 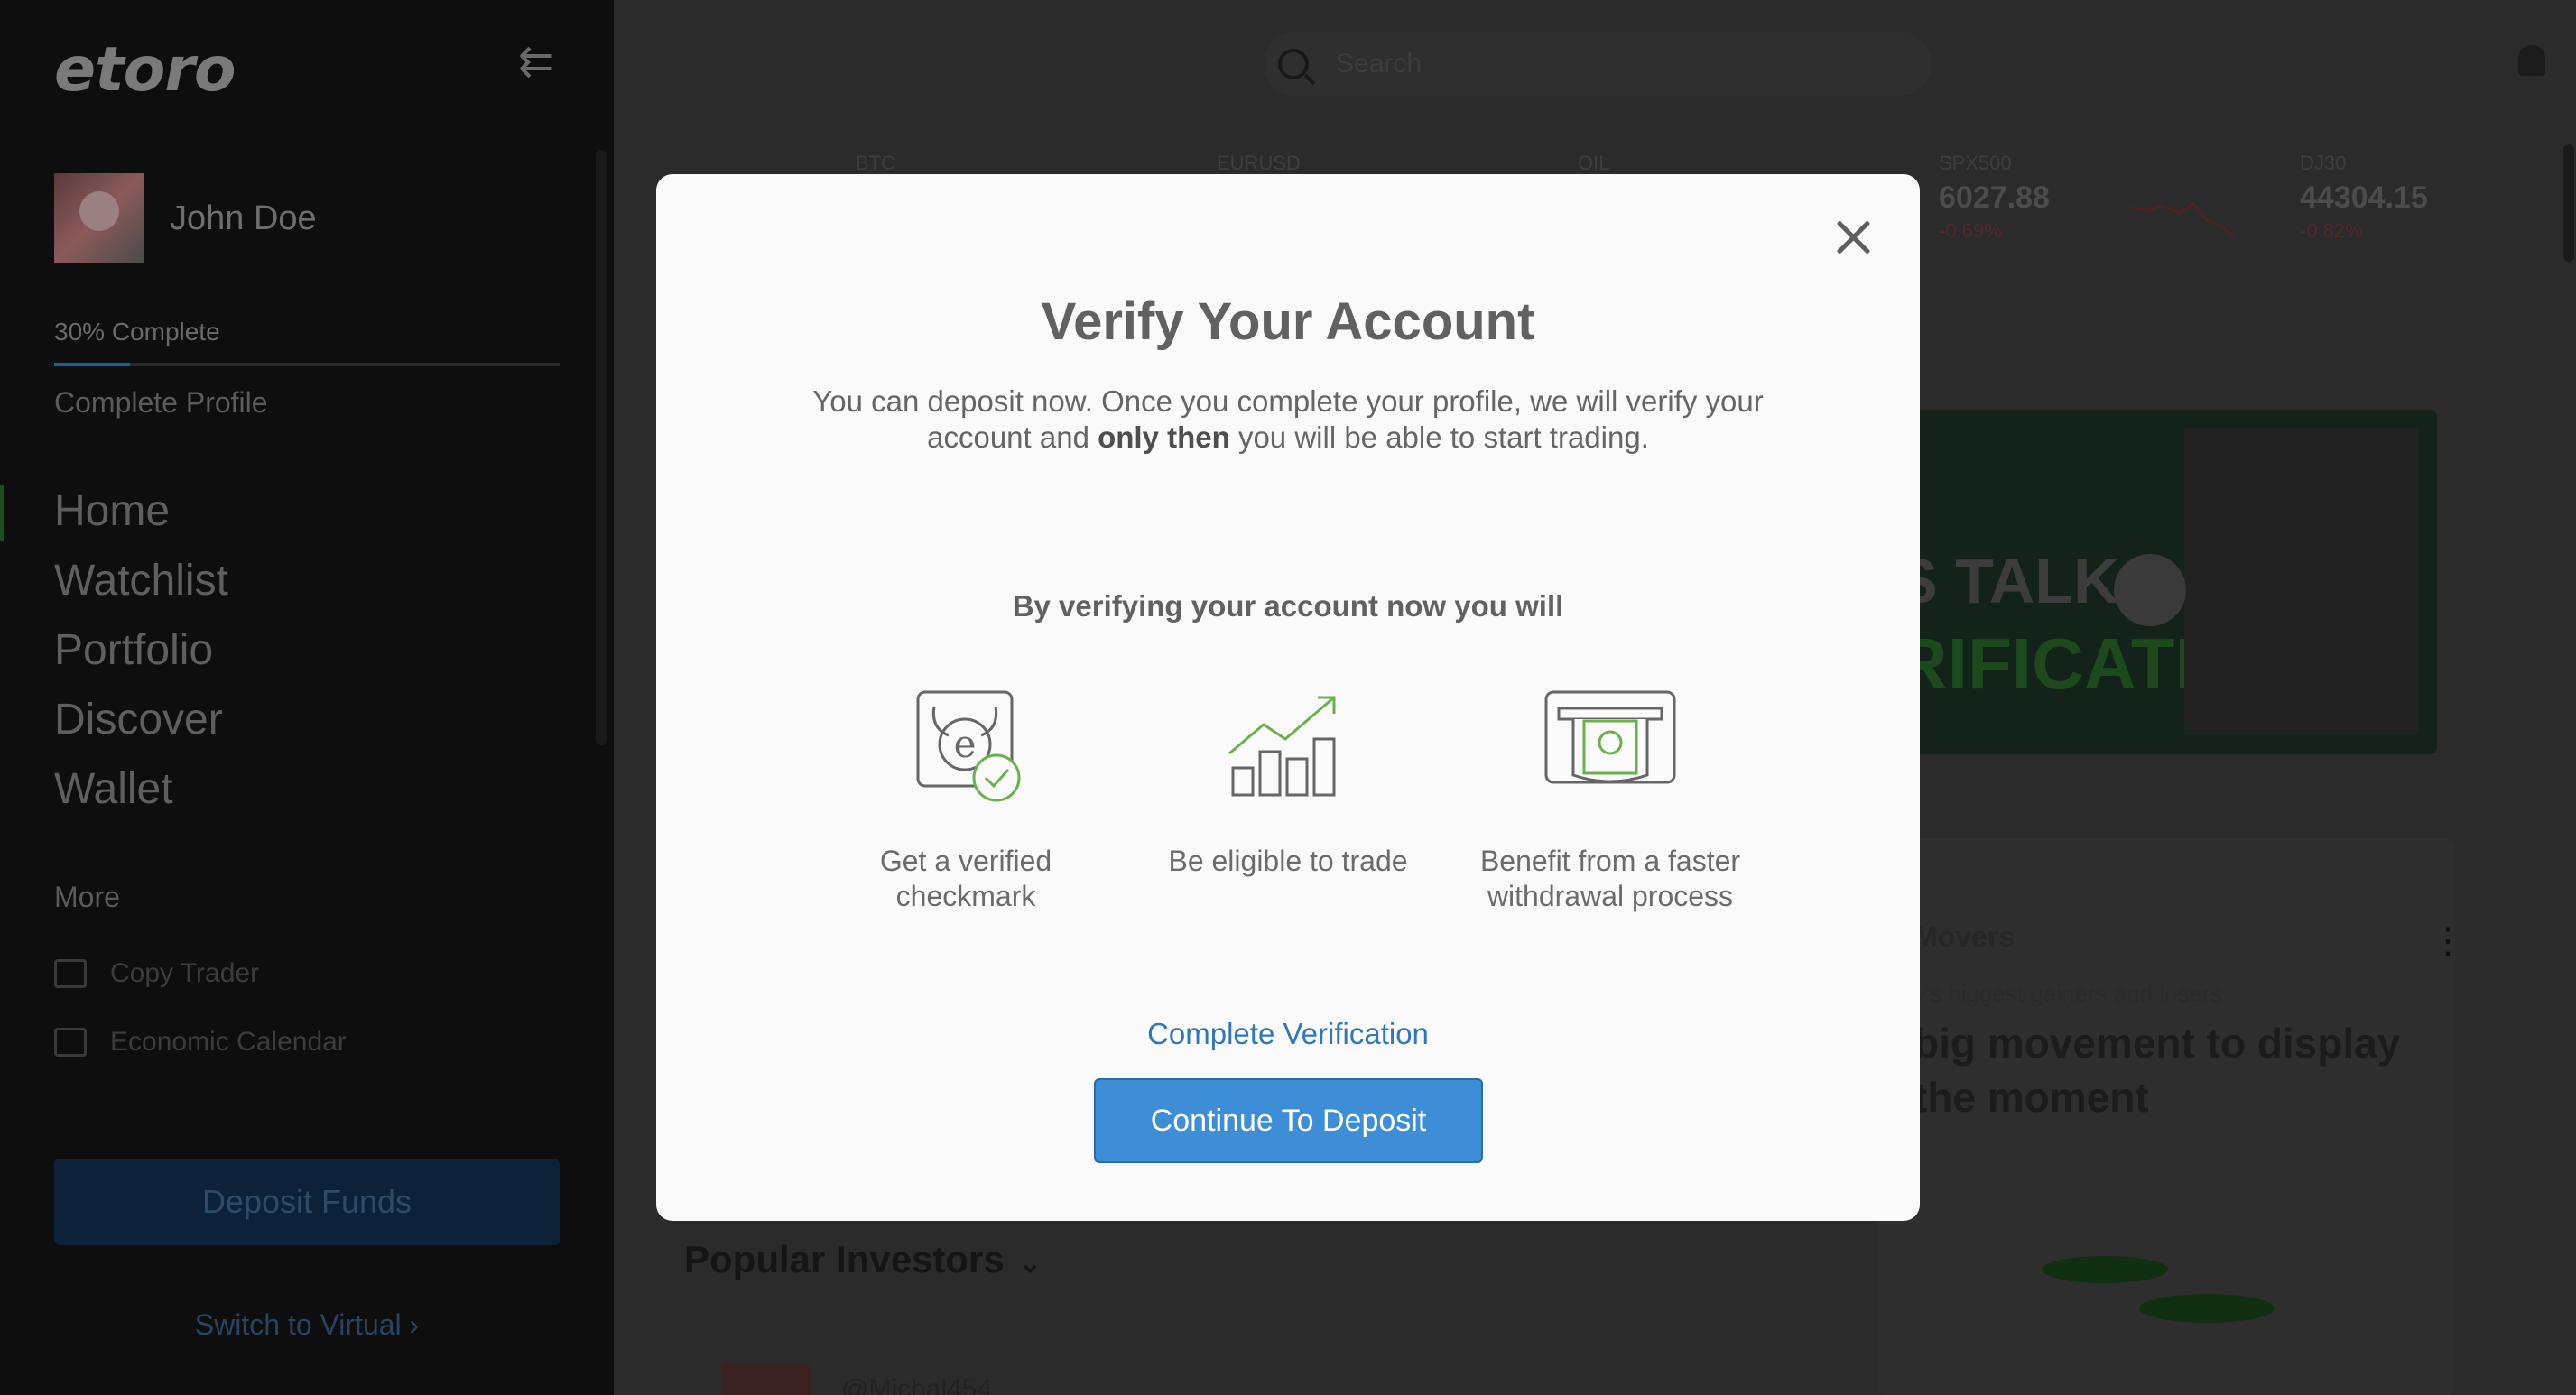 I want to click on investor-username: @Michal454, so click(x=917, y=1385).